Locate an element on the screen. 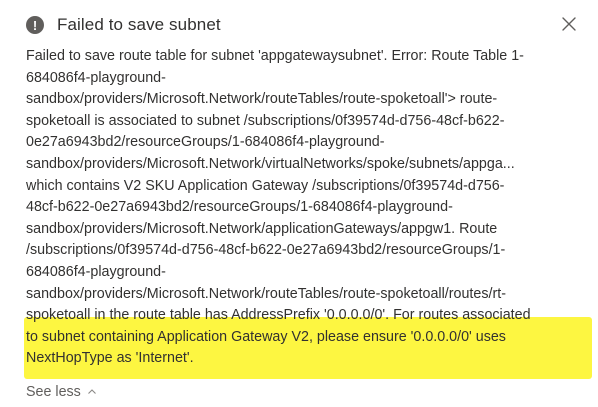  see-less-button: See less is located at coordinates (61, 392).